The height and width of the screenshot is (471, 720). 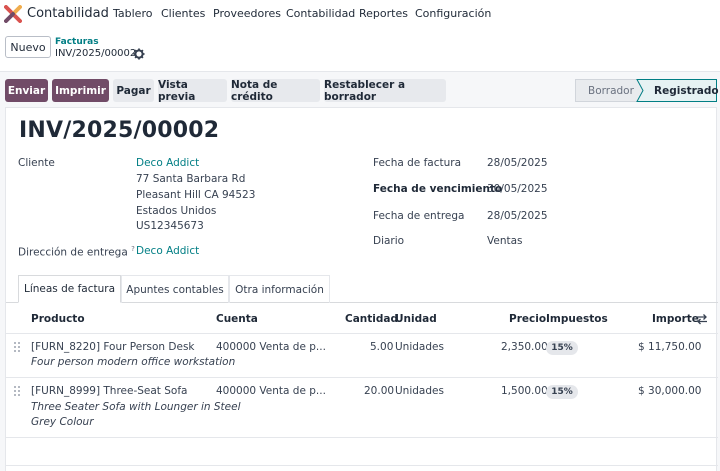 I want to click on address-line-3: Estados Unidos, so click(x=176, y=211).